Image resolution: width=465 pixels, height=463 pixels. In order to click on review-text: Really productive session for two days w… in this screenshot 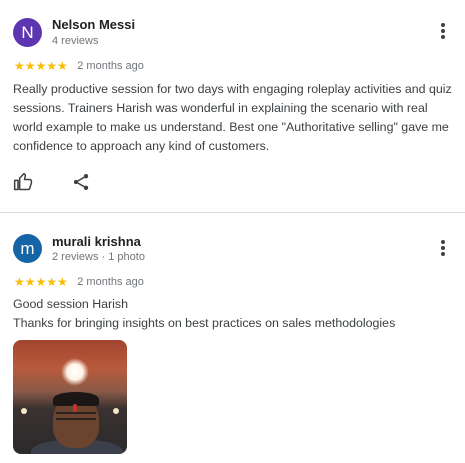, I will do `click(232, 117)`.